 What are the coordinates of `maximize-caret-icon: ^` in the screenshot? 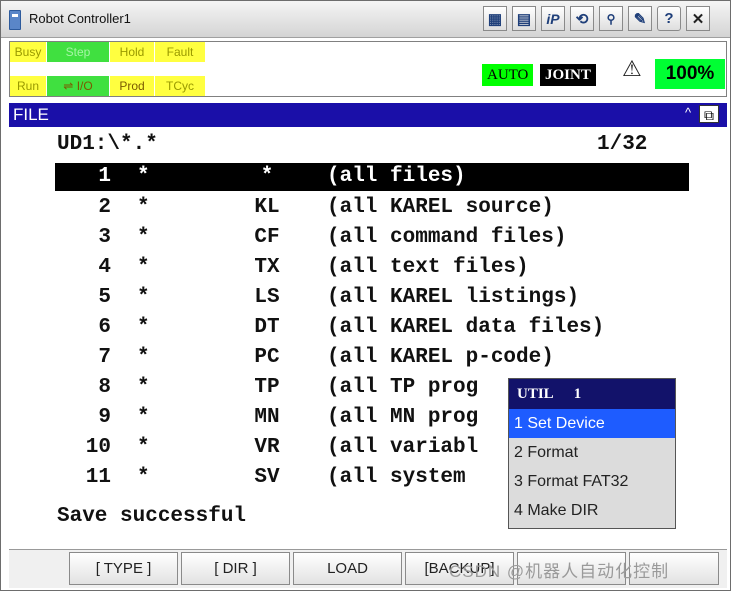 It's located at (688, 112).